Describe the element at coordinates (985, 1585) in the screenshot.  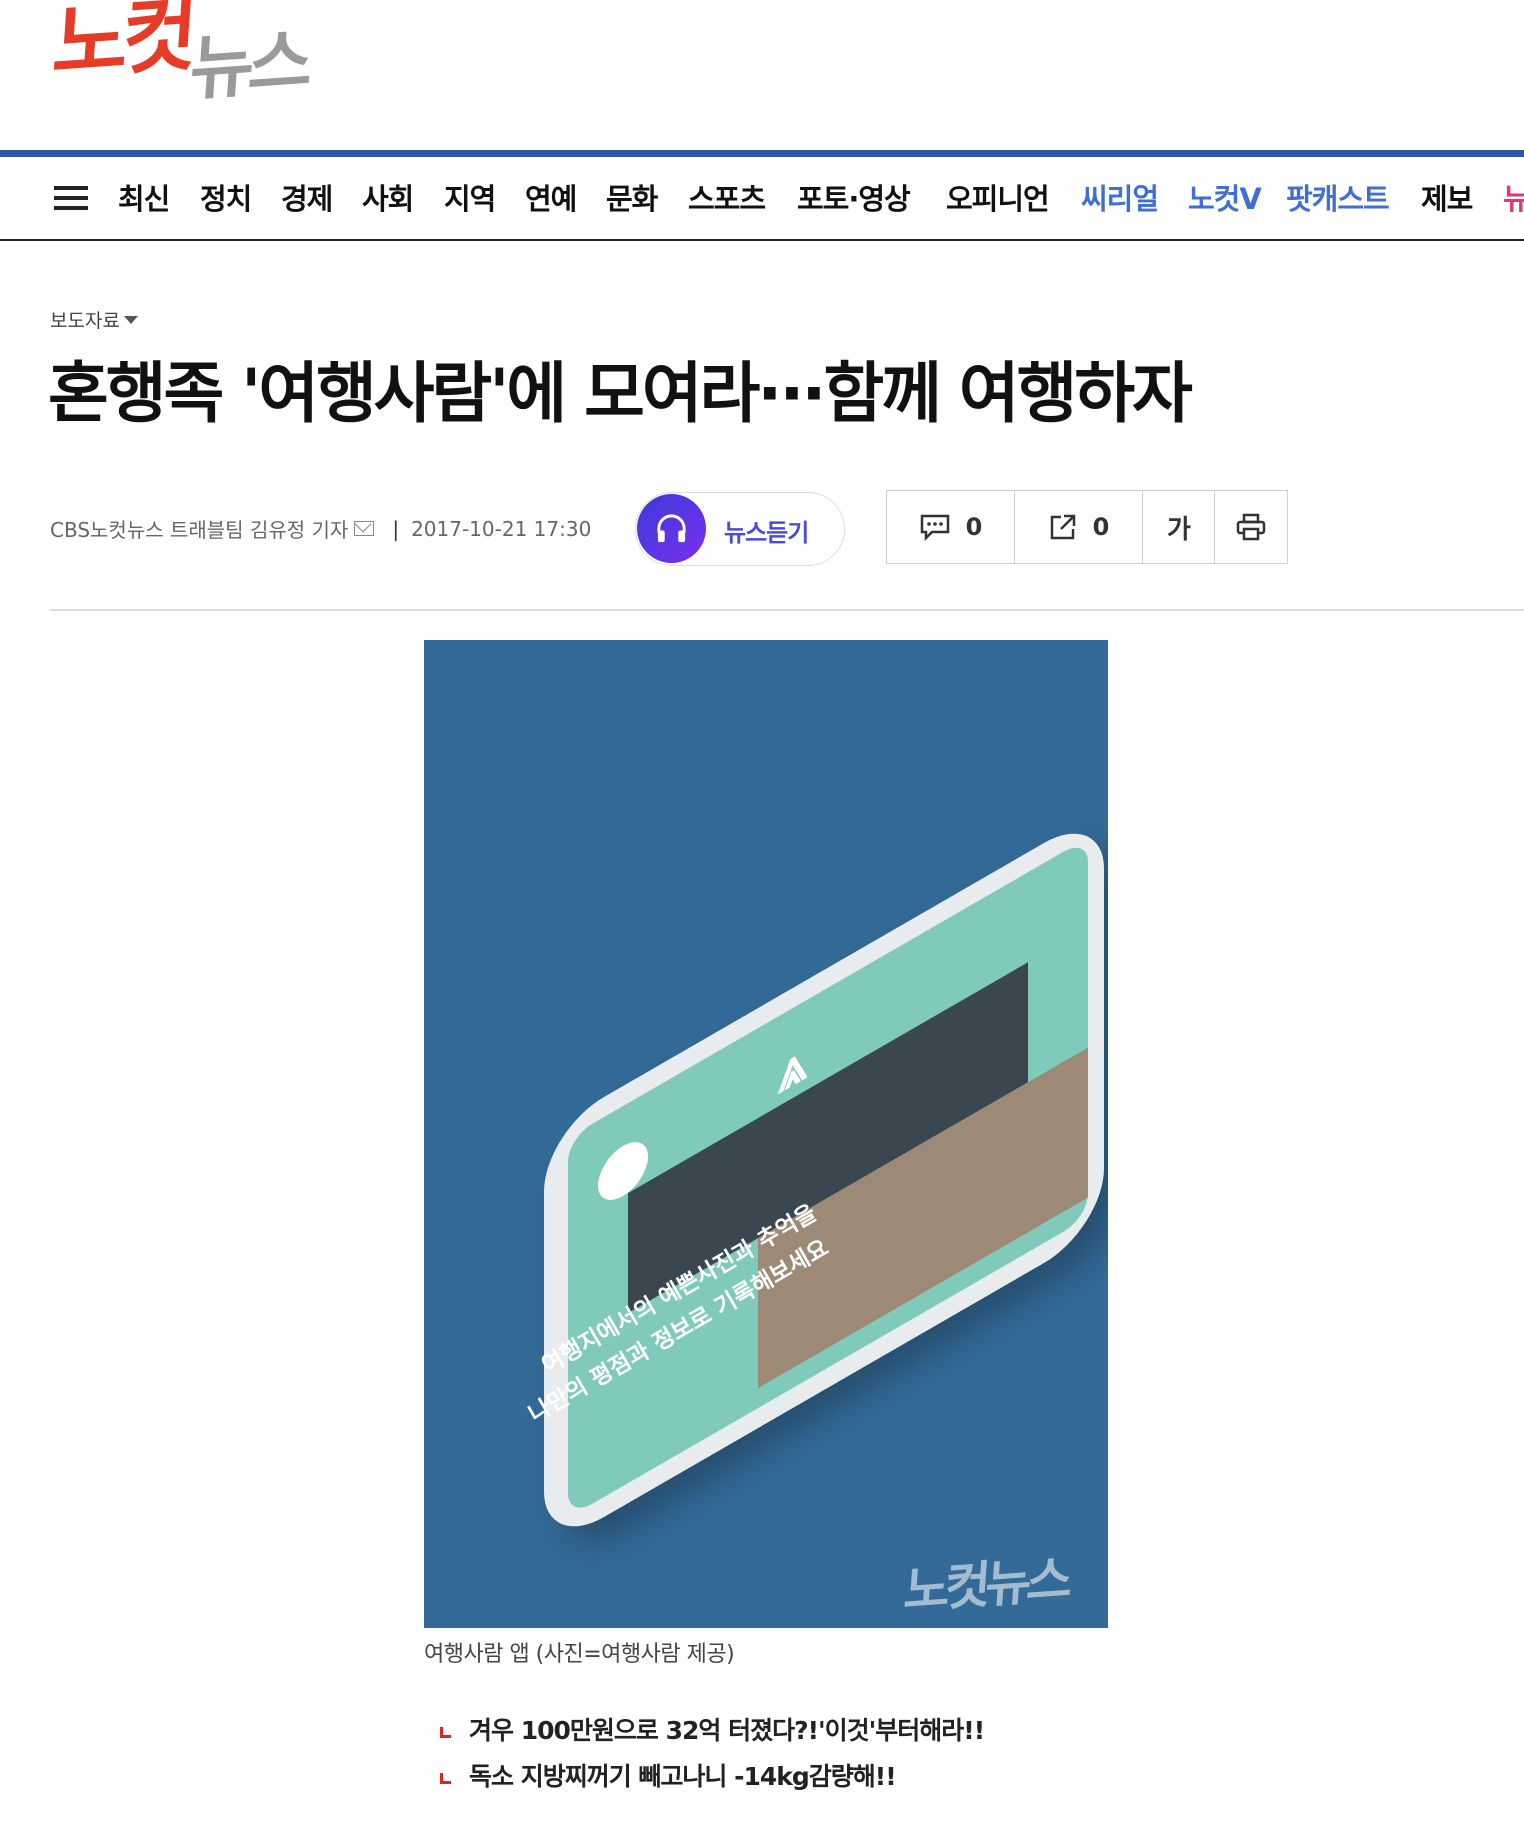
I see `photo-watermark: 노컷뉴스` at that location.